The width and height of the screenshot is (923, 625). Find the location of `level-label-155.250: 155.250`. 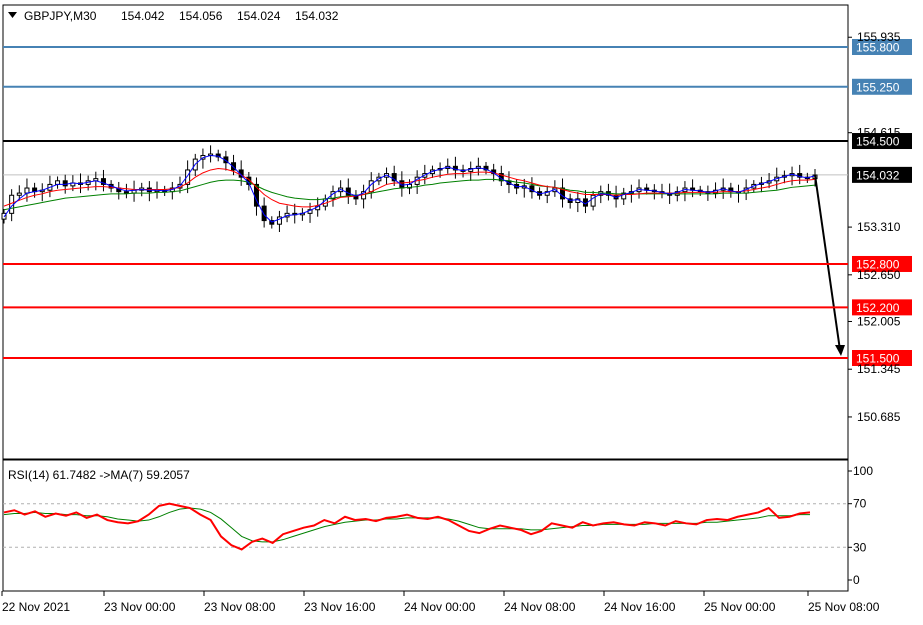

level-label-155.250: 155.250 is located at coordinates (878, 87).